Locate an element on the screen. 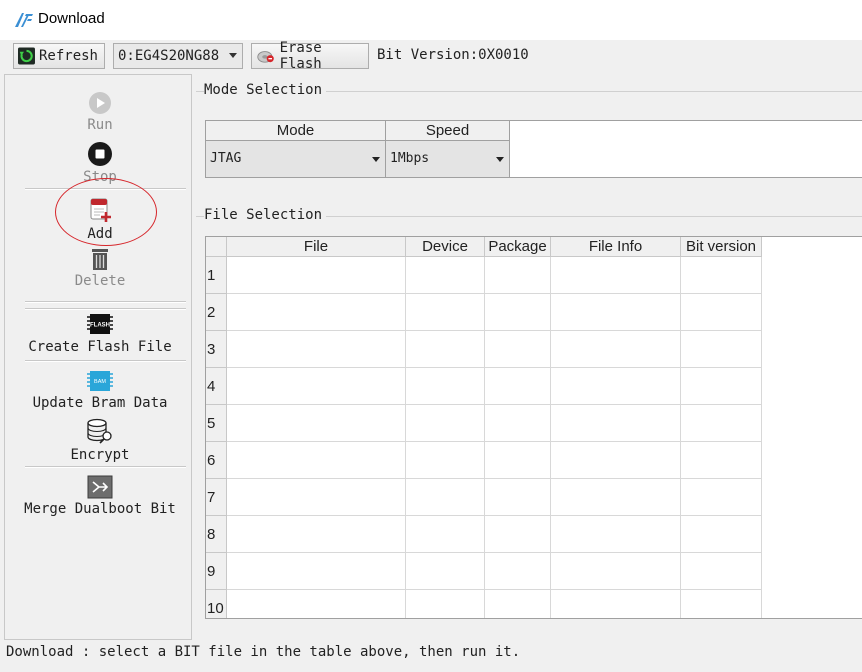 The height and width of the screenshot is (672, 862). encrypt-button: Encrypt is located at coordinates (100, 440).